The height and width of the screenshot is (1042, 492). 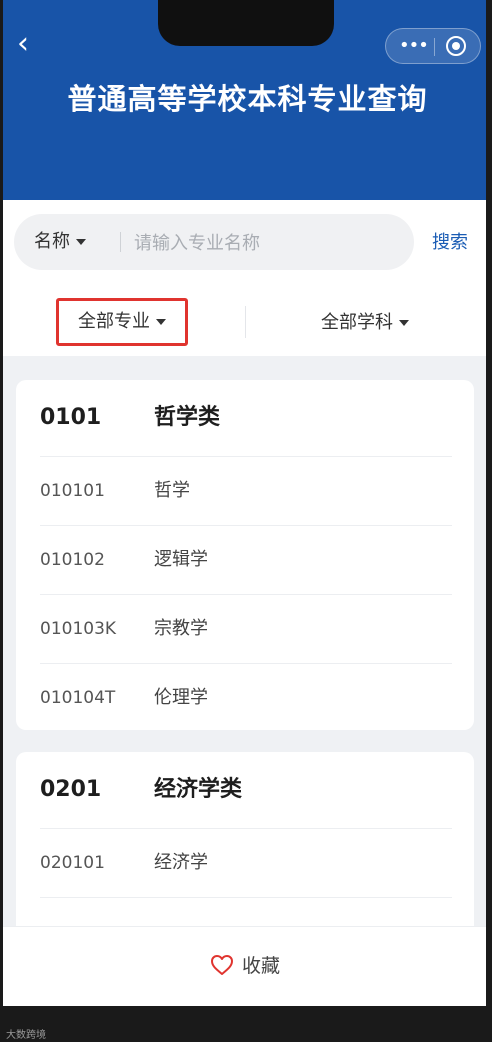 What do you see at coordinates (244, 1024) in the screenshot?
I see `home-indicator-bar` at bounding box center [244, 1024].